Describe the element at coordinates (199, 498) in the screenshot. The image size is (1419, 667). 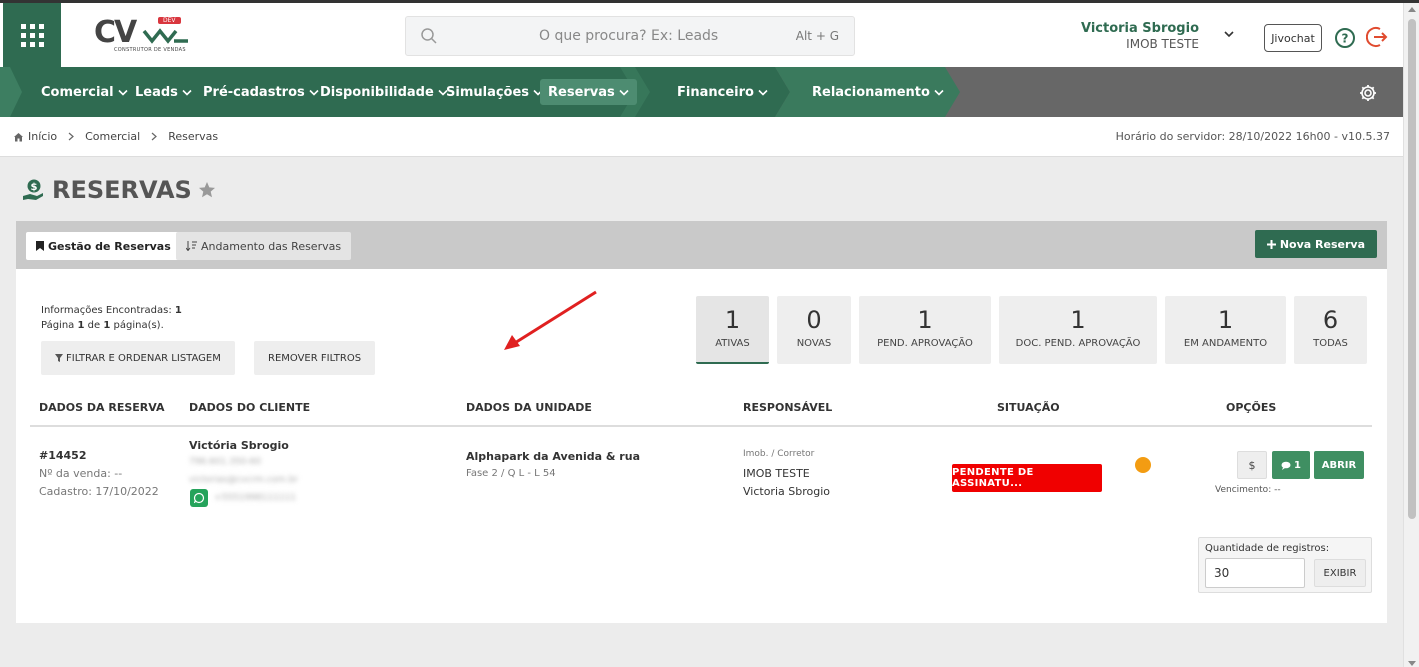
I see `whatsapp-icon` at that location.